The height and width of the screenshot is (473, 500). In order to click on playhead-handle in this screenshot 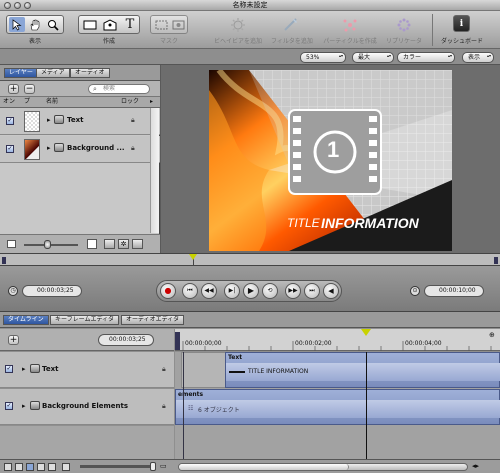, I will do `click(366, 332)`.